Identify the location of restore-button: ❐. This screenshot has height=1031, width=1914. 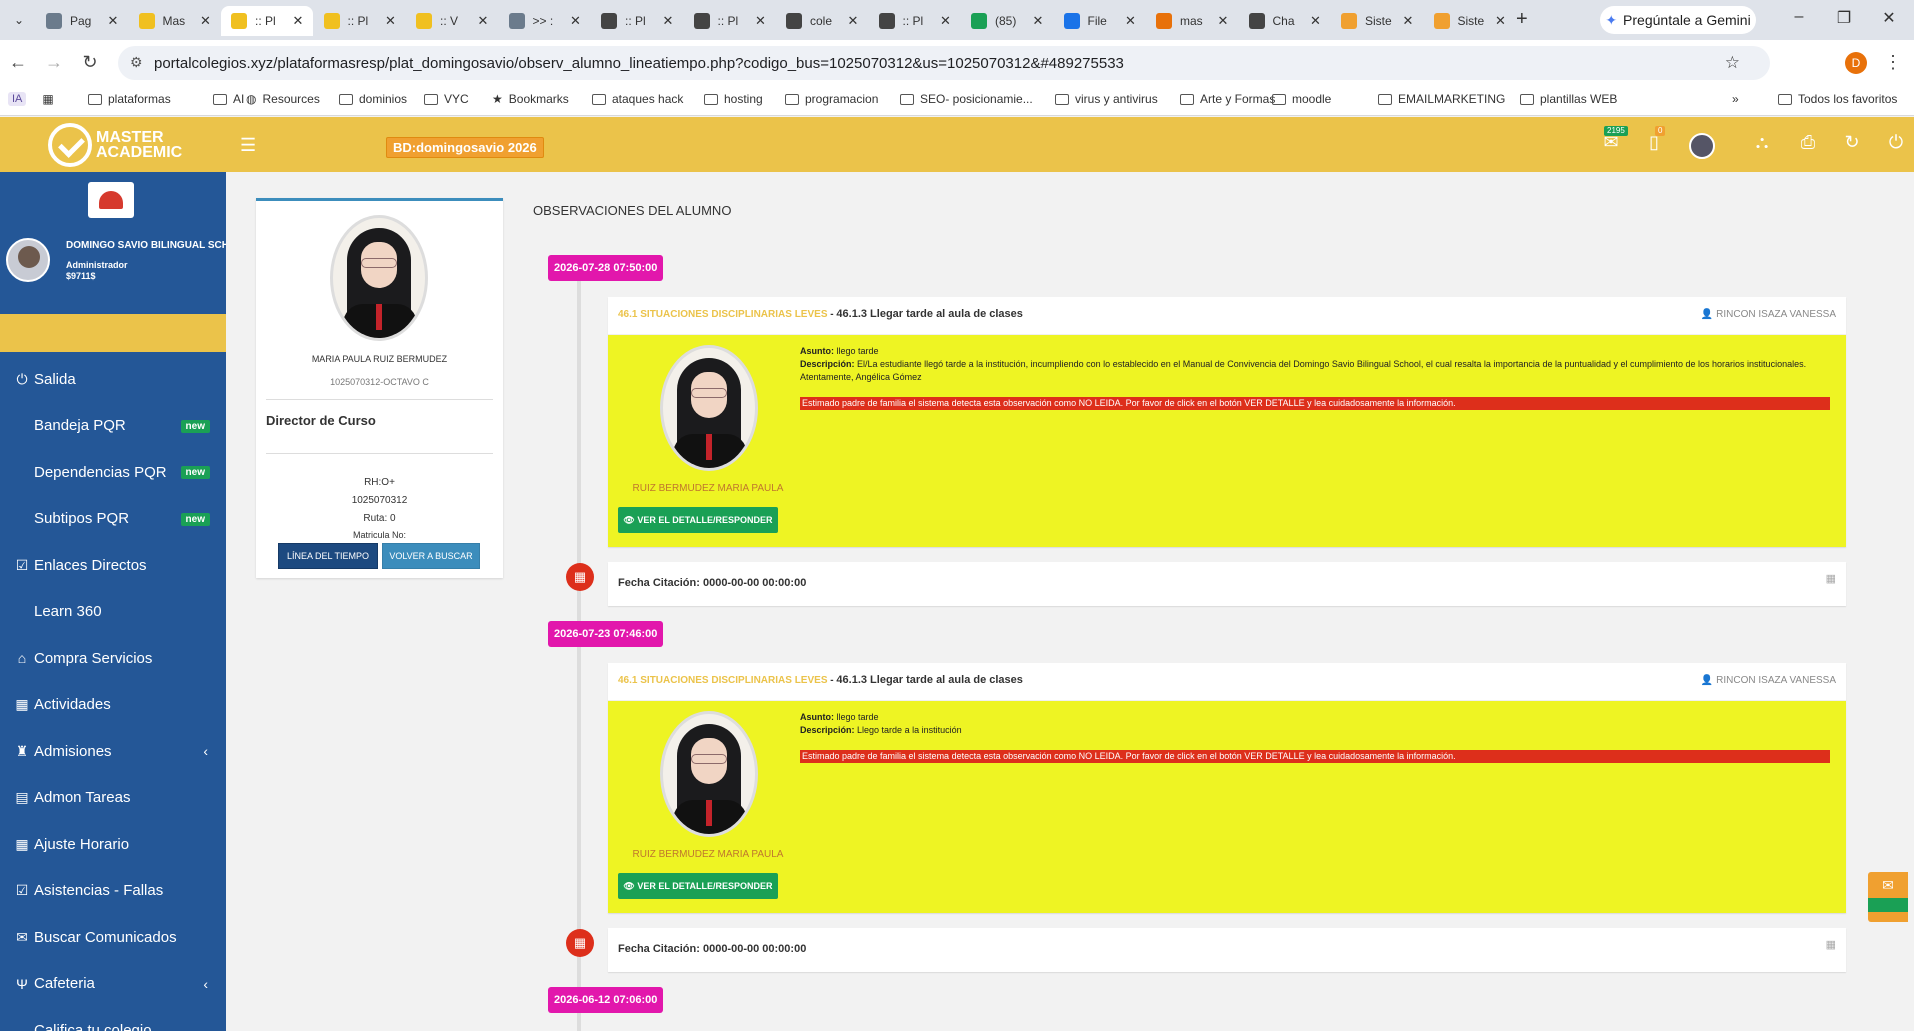
(1844, 18).